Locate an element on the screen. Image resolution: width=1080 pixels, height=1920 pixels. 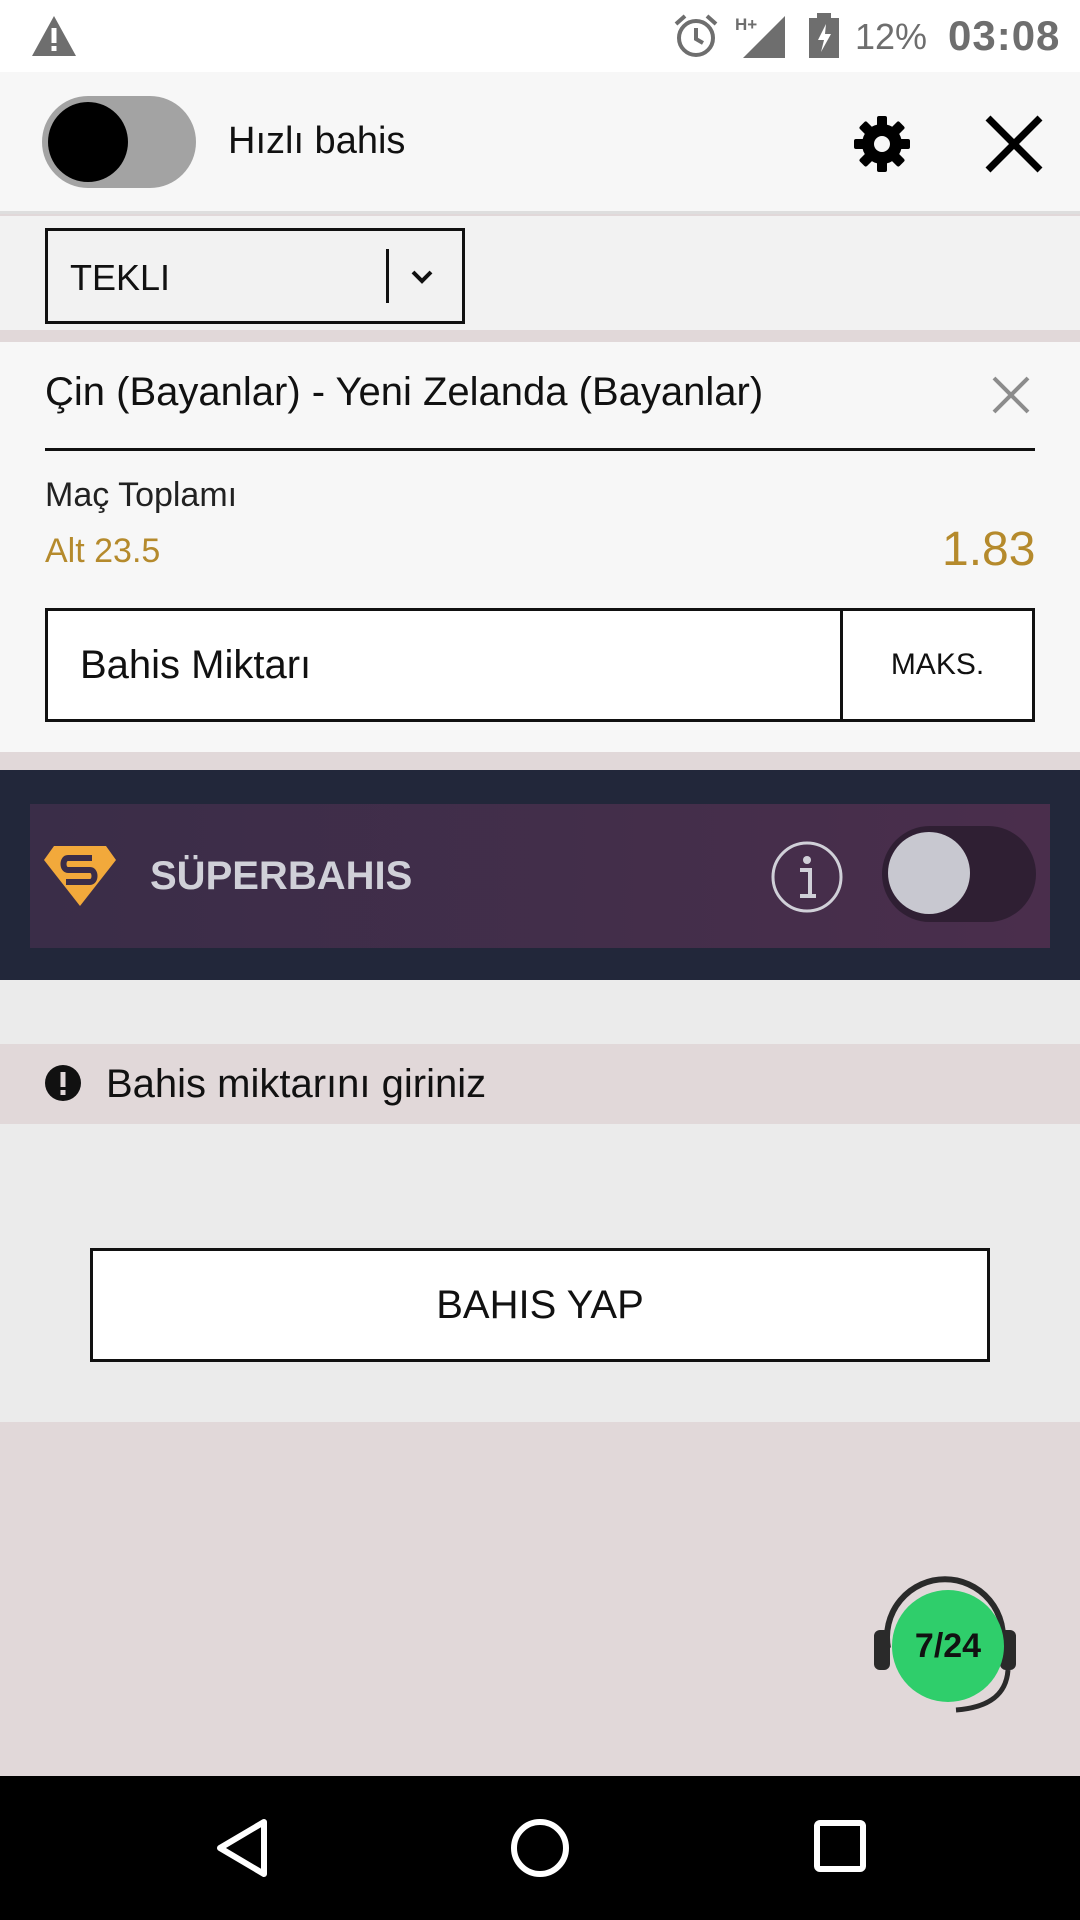
outcome-label: Alt 23.5 is located at coordinates (103, 551).